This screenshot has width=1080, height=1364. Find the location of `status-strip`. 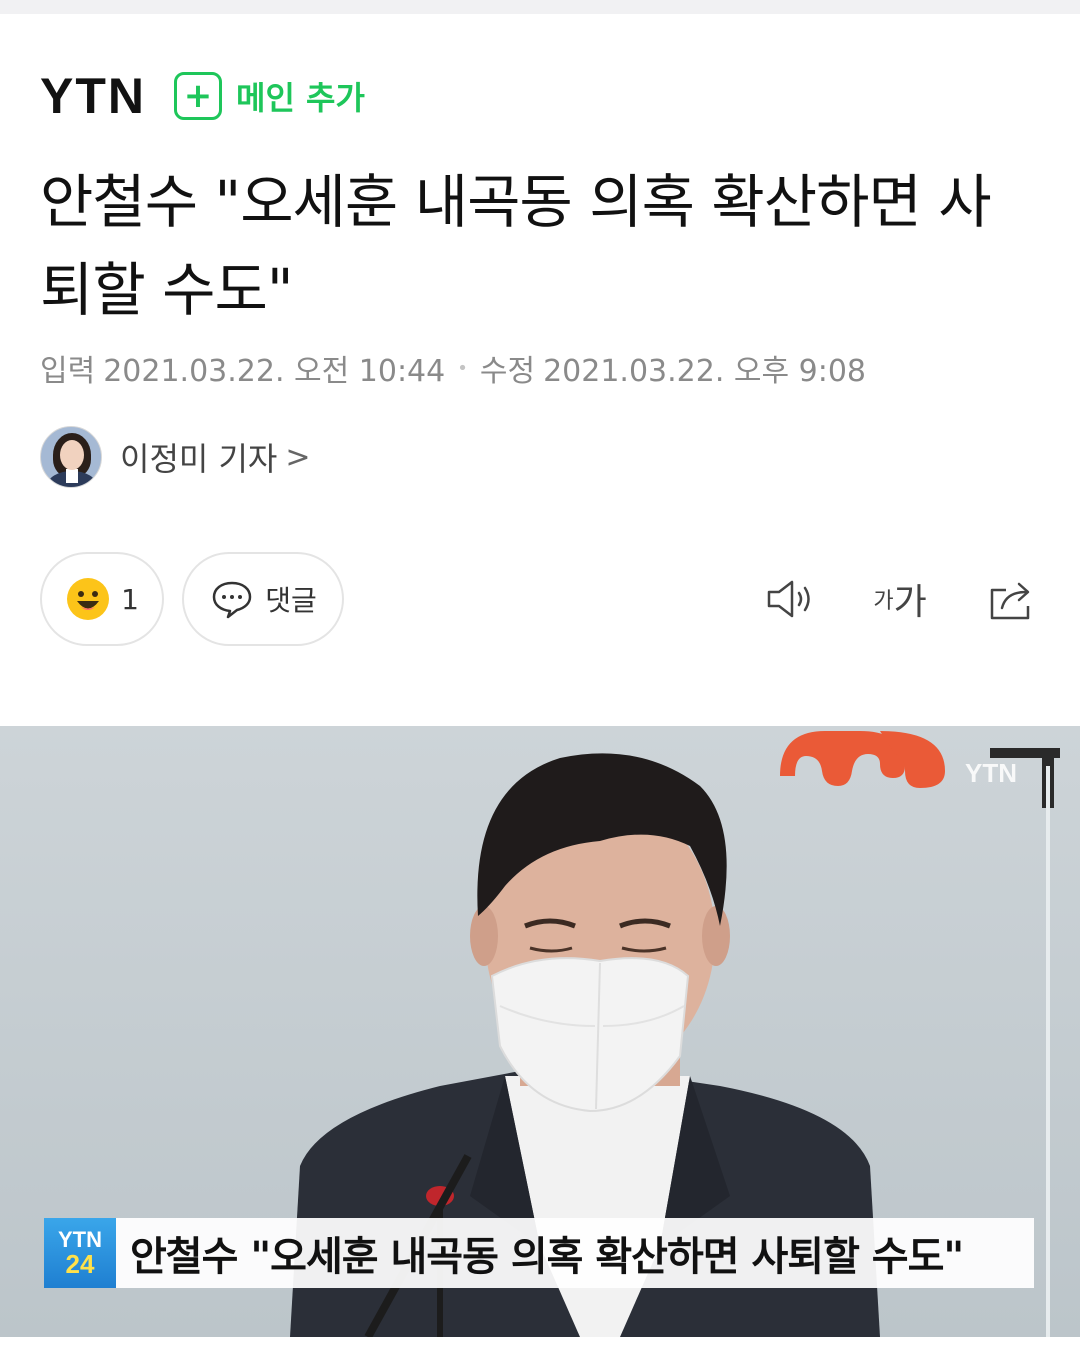

status-strip is located at coordinates (540, 7).